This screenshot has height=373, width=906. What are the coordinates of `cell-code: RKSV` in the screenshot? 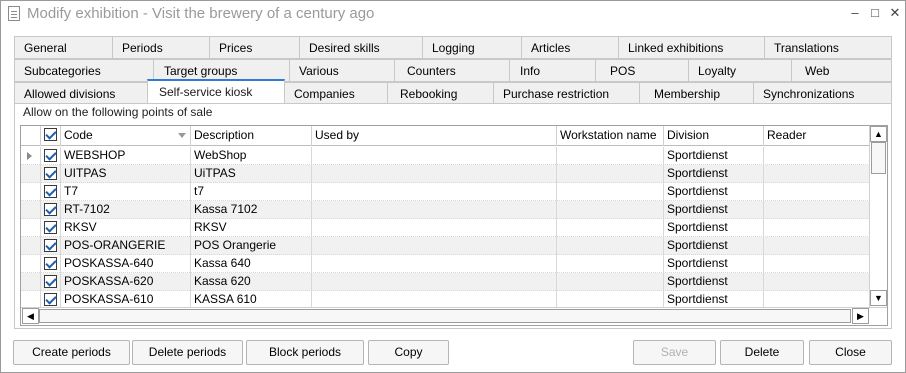 It's located at (126, 228).